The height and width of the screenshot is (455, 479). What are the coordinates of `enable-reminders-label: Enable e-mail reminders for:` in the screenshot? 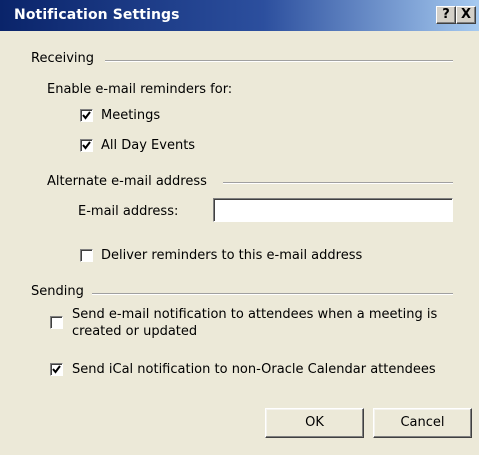 It's located at (140, 89).